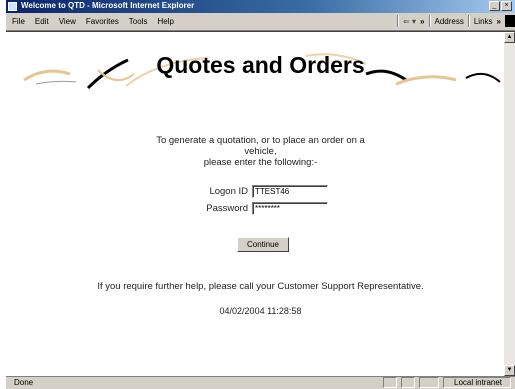  What do you see at coordinates (260, 65) in the screenshot?
I see `page-title: Quotes and Orders` at bounding box center [260, 65].